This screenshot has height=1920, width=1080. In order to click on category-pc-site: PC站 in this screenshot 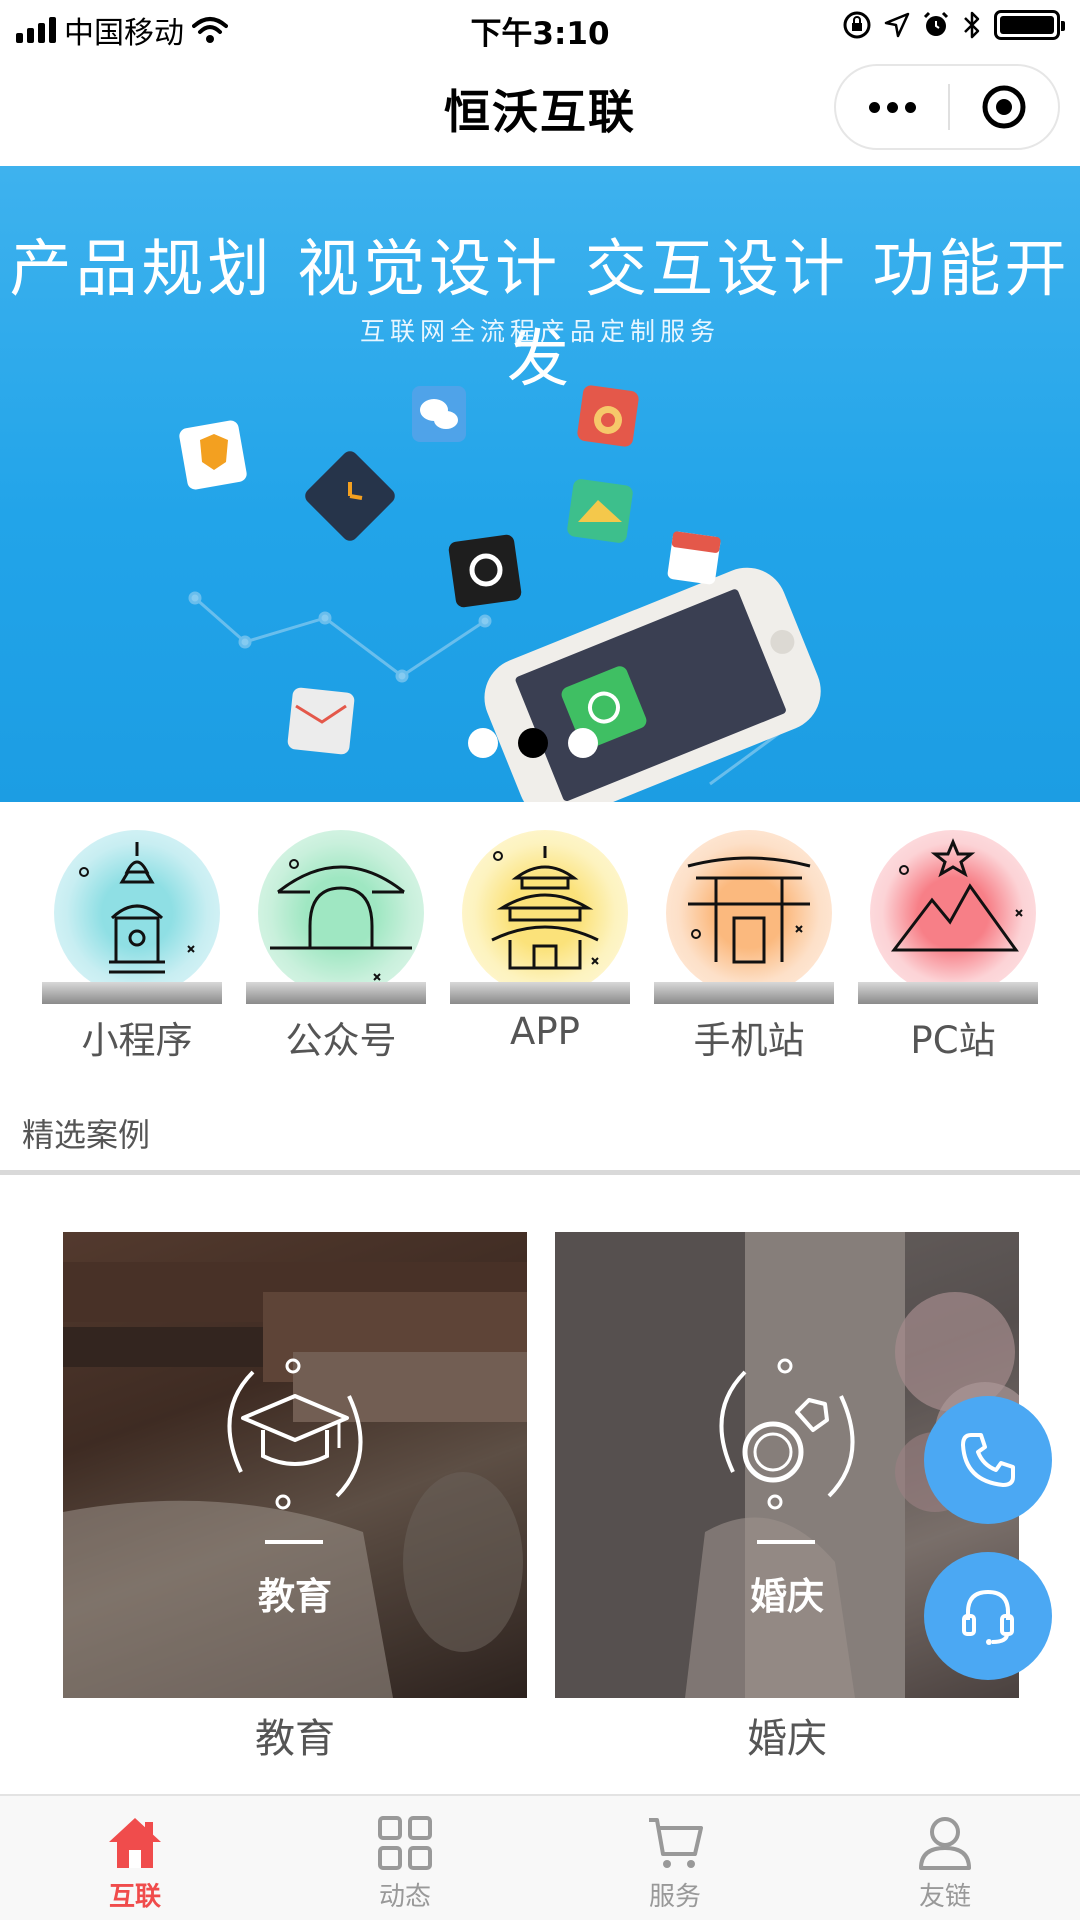, I will do `click(953, 942)`.